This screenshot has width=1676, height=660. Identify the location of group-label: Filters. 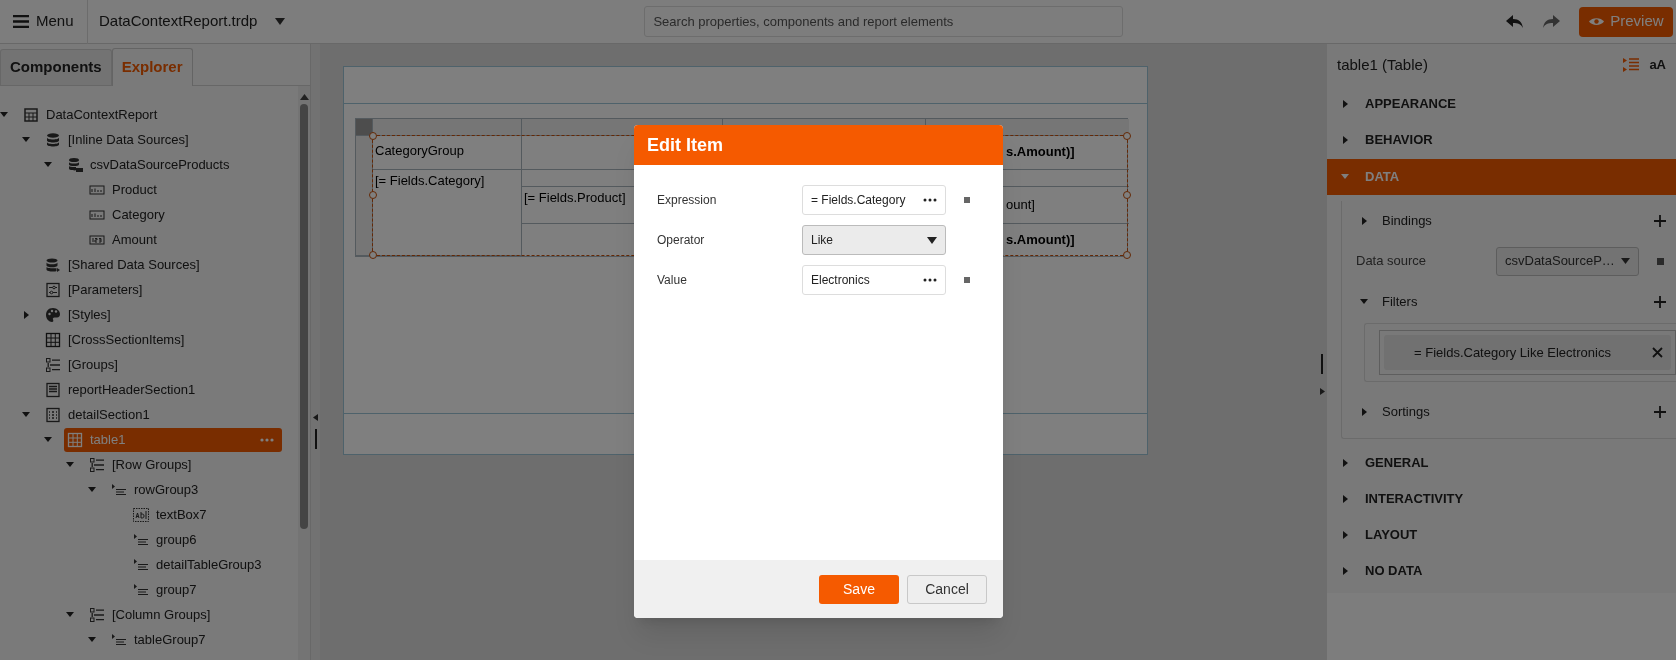
(1400, 302).